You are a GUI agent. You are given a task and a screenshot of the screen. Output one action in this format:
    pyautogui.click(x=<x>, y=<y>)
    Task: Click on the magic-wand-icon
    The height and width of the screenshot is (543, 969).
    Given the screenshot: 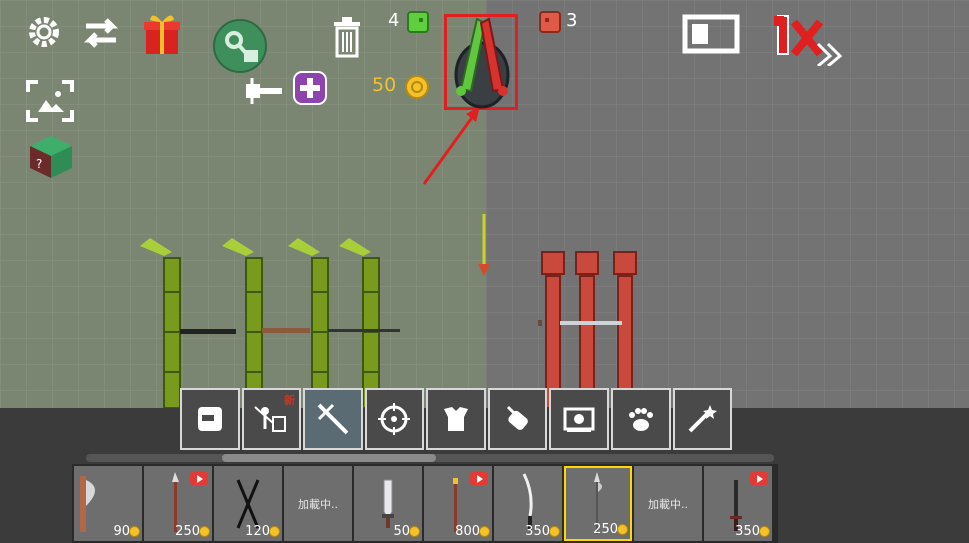 What is the action you would take?
    pyautogui.click(x=703, y=419)
    